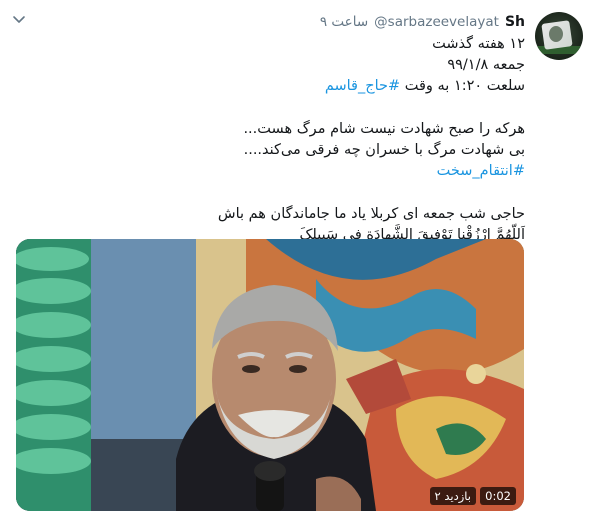 The width and height of the screenshot is (597, 524). What do you see at coordinates (362, 86) in the screenshot?
I see `hashtag-link: #حاج_قاسم` at bounding box center [362, 86].